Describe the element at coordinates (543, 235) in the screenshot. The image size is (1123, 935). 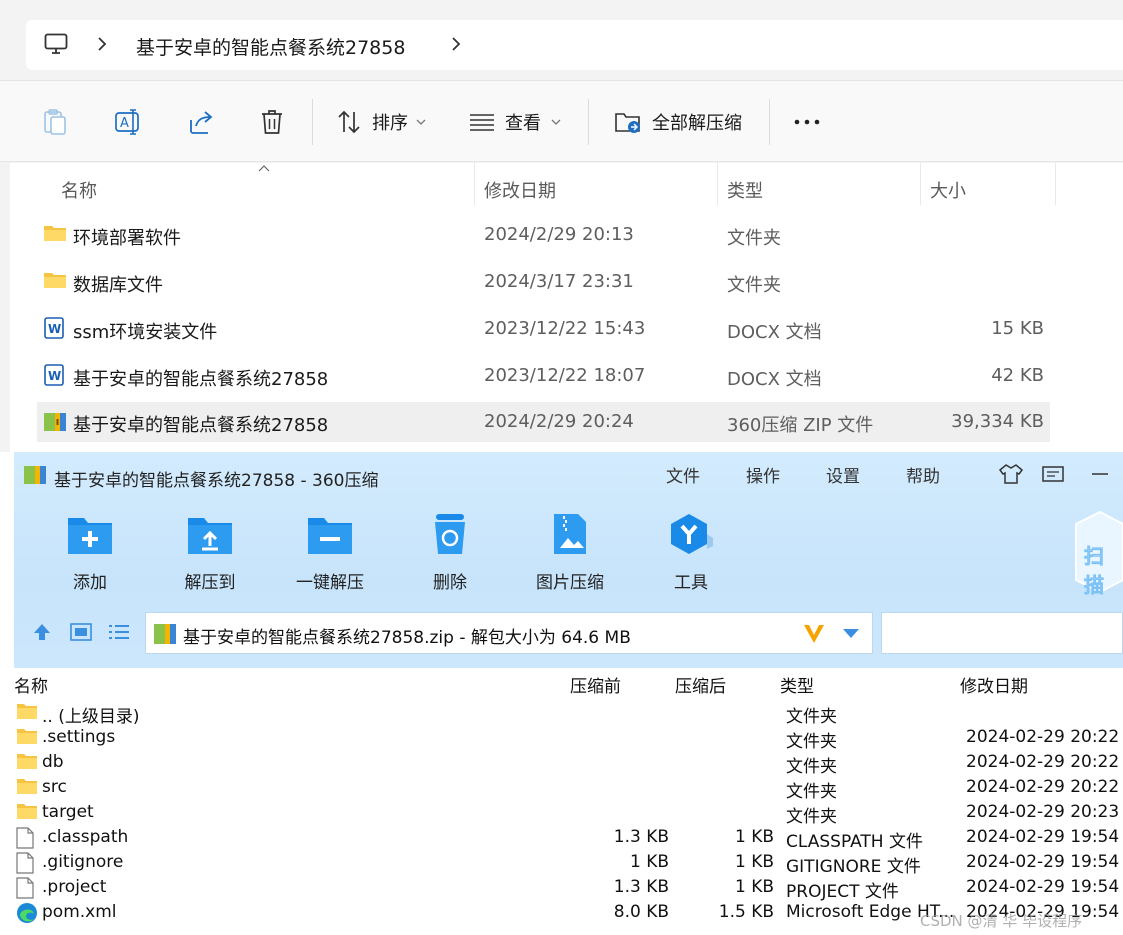
I see `file-row: 环境部署软件 2024/2/29 20:13 文件夹` at that location.